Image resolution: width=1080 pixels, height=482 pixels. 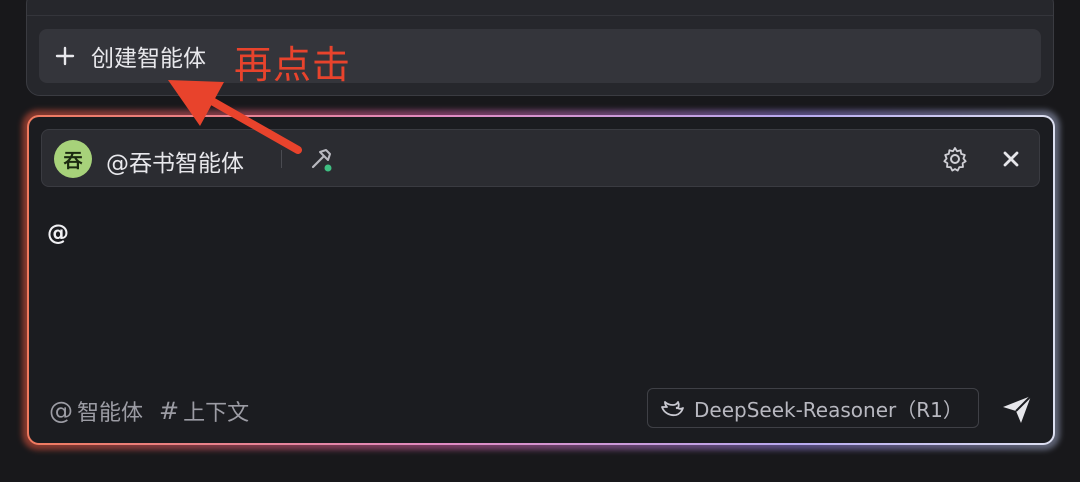 I want to click on composer-toolbar: @ 智能体 # 上下文, so click(x=149, y=411).